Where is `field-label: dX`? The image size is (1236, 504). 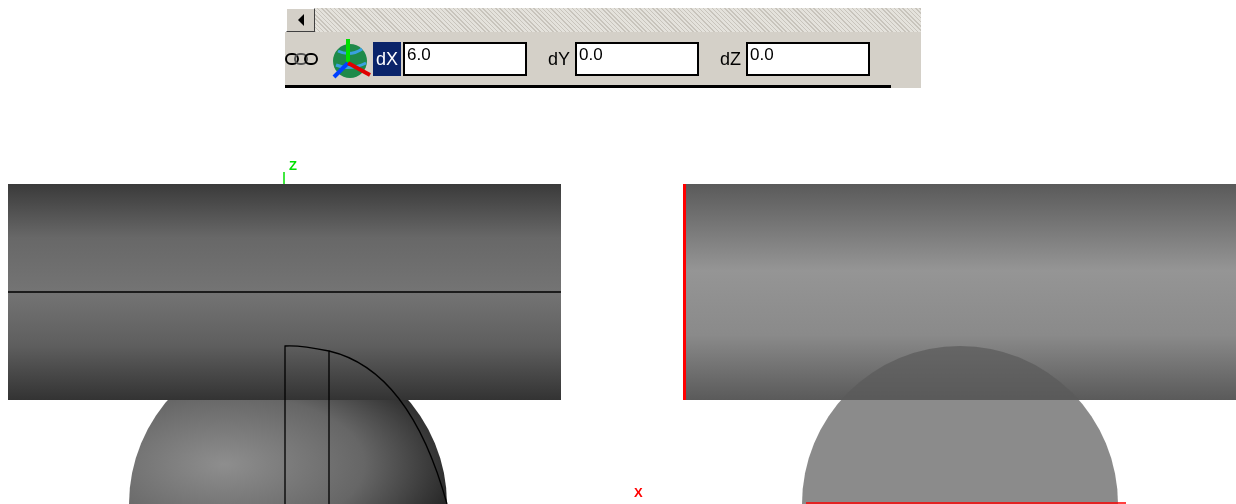 field-label: dX is located at coordinates (387, 58).